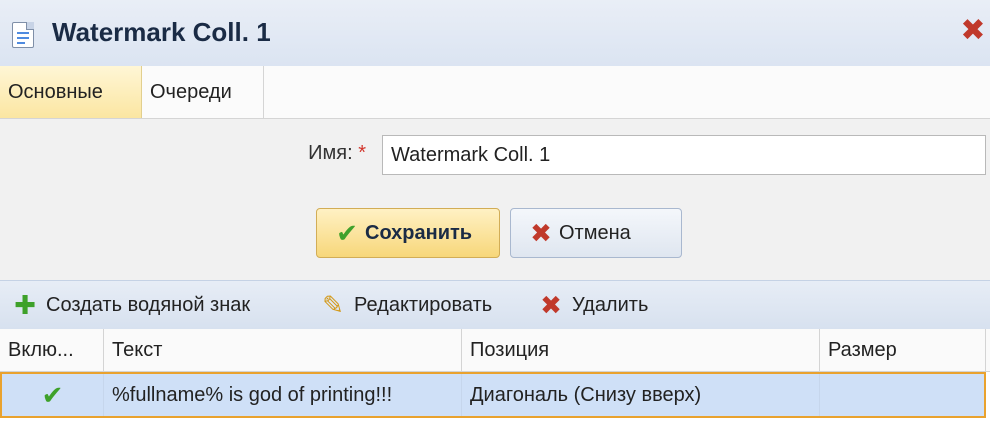  I want to click on delete-icon: ✖, so click(551, 305).